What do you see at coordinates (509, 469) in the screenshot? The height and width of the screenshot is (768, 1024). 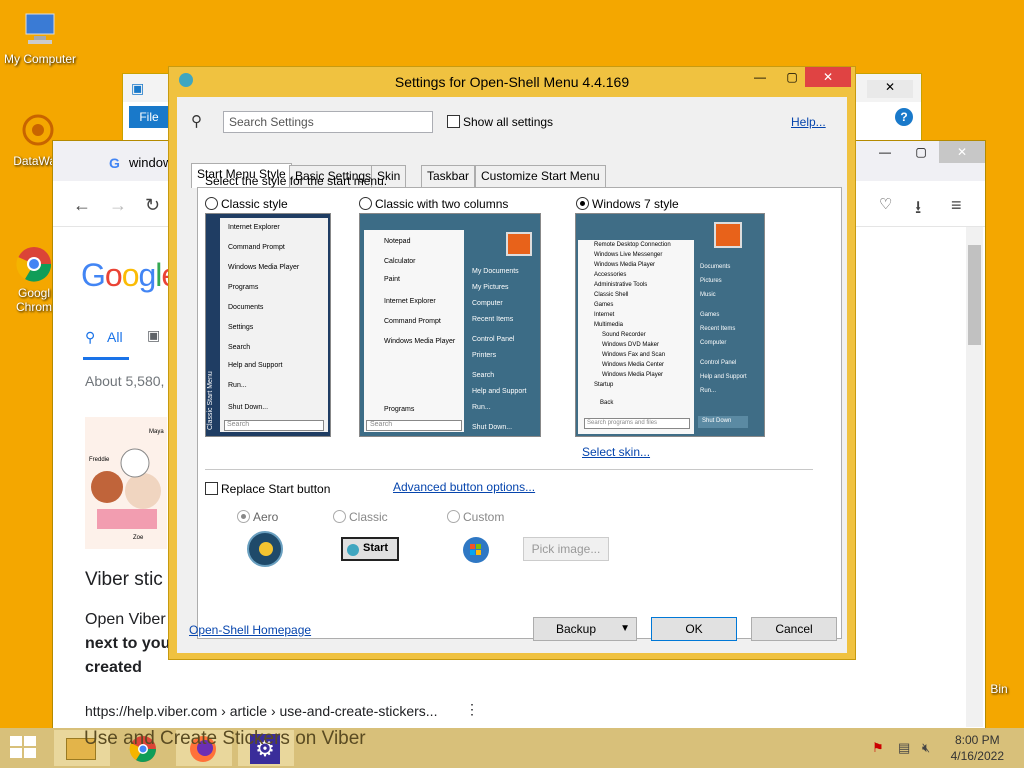 I see `section-divider` at bounding box center [509, 469].